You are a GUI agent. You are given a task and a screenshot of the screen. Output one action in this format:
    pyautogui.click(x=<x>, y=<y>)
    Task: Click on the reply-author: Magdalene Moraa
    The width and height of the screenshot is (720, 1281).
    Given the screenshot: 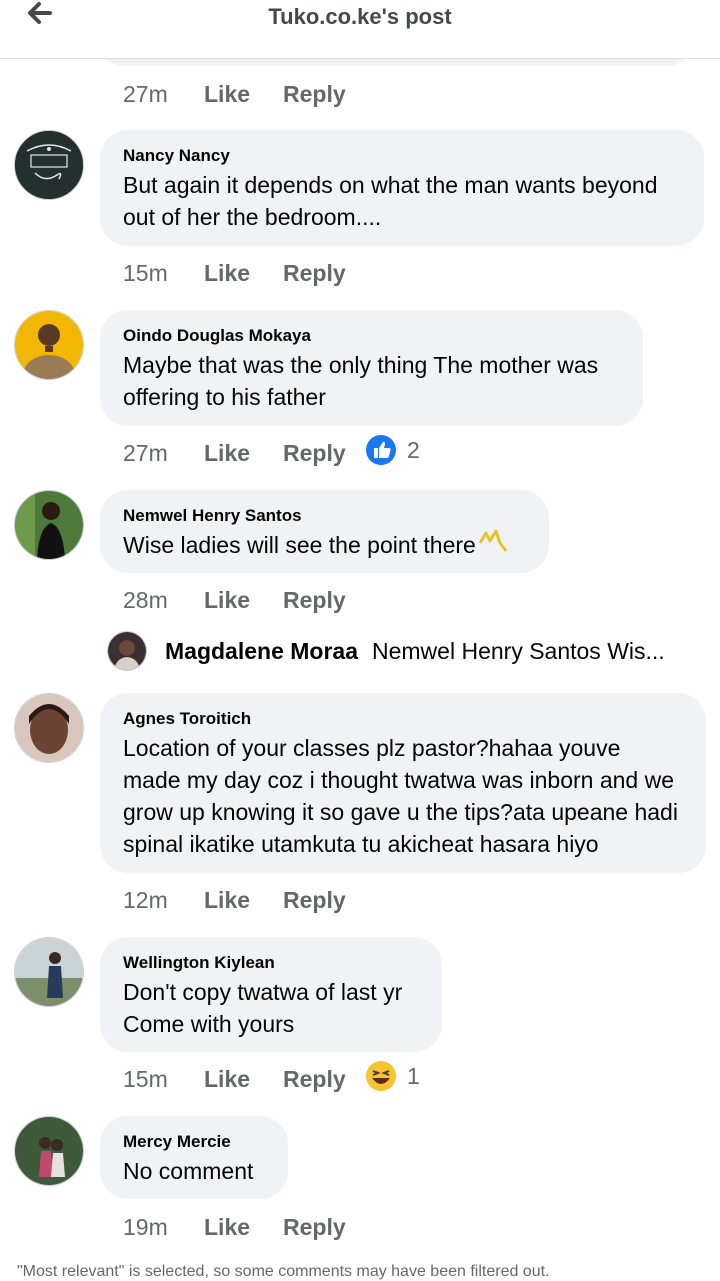 What is the action you would take?
    pyautogui.click(x=261, y=651)
    